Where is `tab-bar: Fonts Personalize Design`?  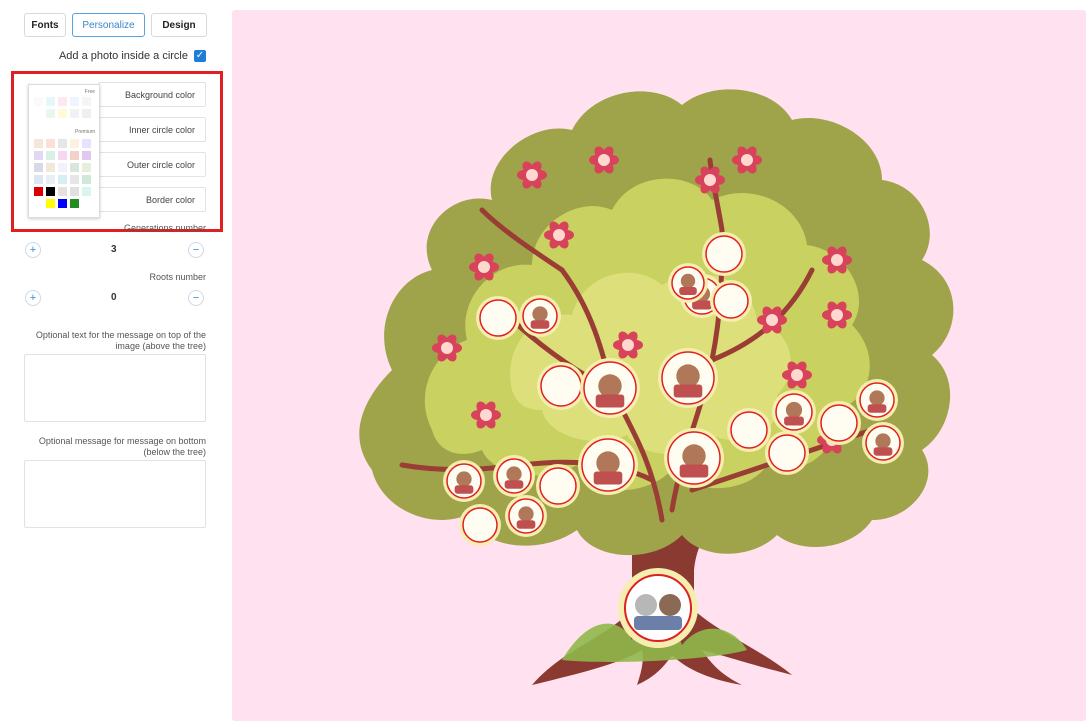
tab-bar: Fonts Personalize Design is located at coordinates (115, 25).